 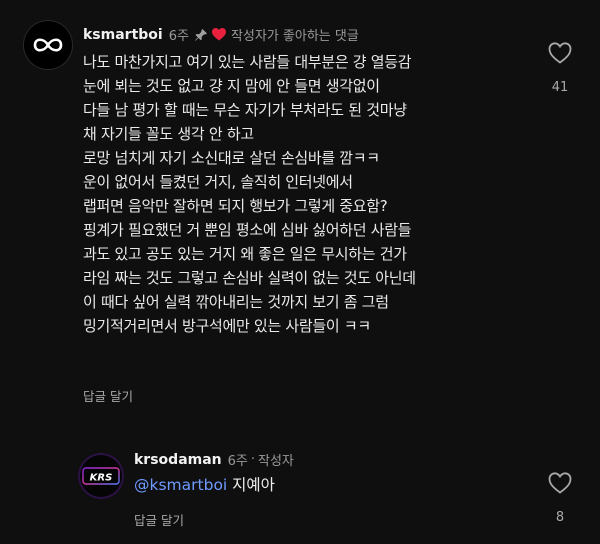 I want to click on comment-line: 채 자기들 꼴도 생각 안 하고, so click(x=168, y=134).